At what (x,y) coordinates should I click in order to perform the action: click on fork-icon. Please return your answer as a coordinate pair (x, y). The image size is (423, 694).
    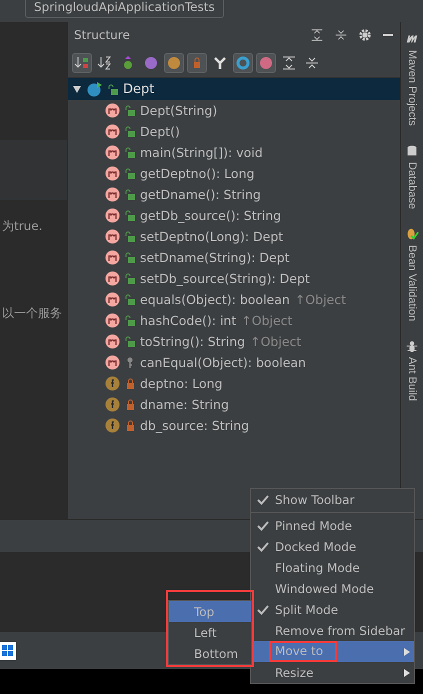
    Looking at the image, I should click on (220, 62).